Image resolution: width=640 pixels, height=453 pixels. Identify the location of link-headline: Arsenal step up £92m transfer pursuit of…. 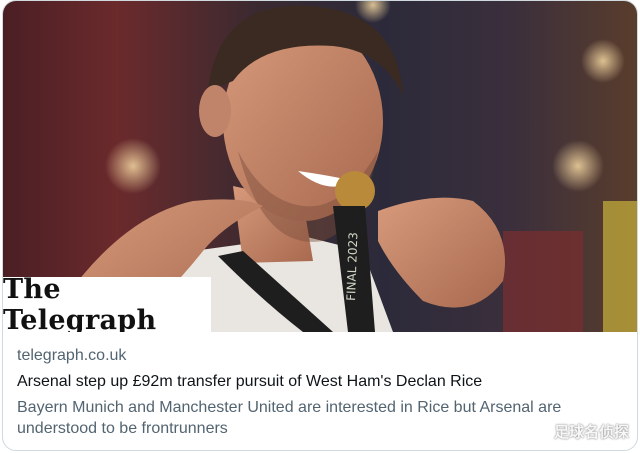
(322, 382).